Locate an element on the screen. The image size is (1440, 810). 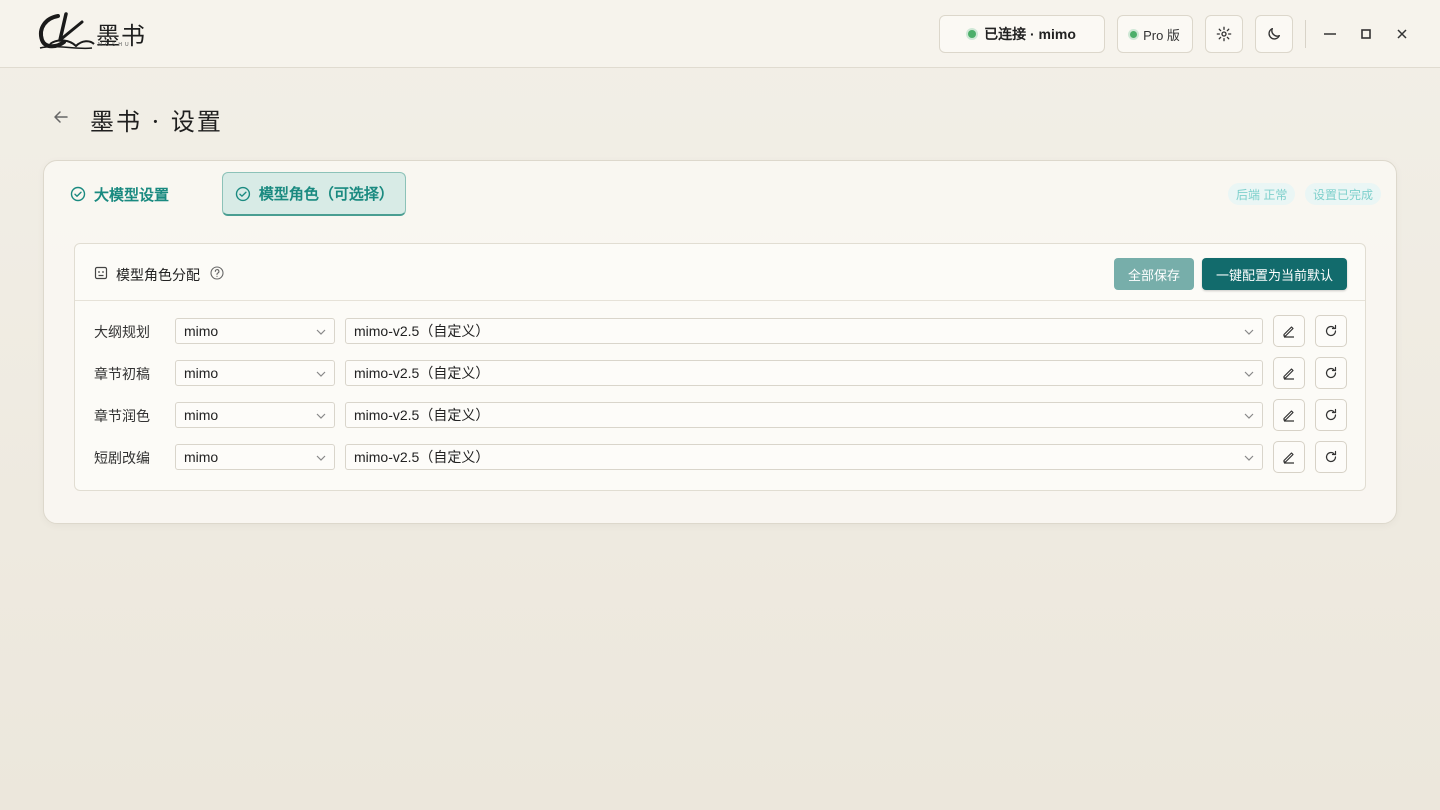
help-icon is located at coordinates (217, 273).